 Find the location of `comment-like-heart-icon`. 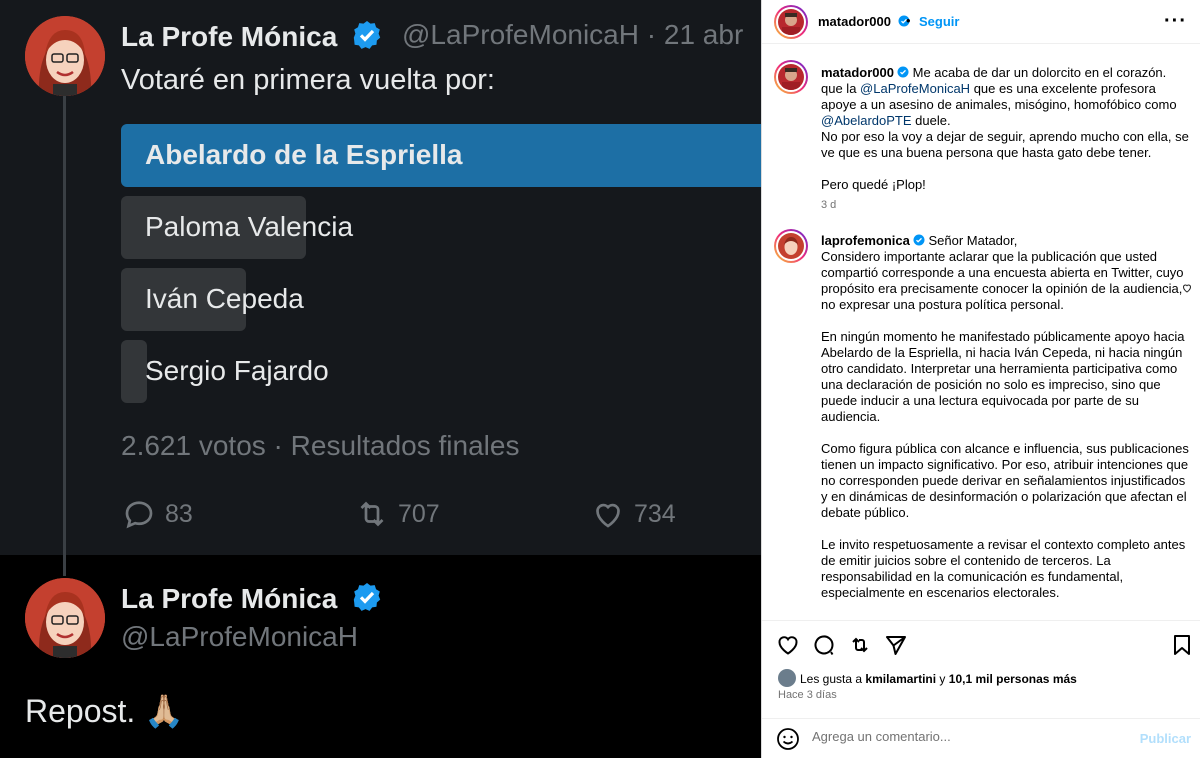

comment-like-heart-icon is located at coordinates (1187, 288).